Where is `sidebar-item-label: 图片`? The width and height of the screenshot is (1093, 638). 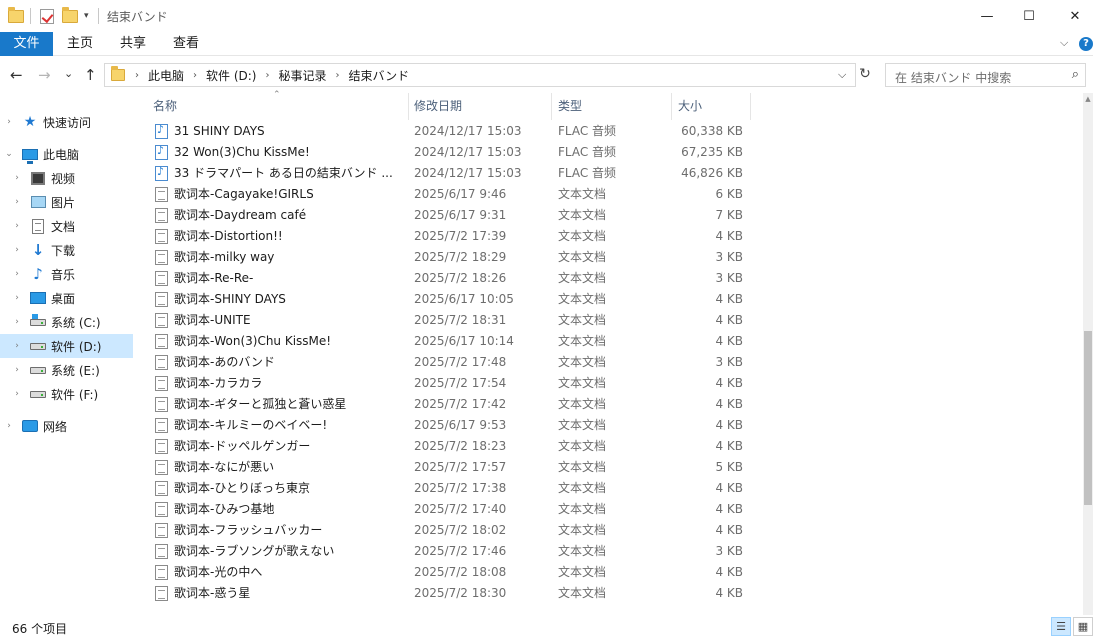
sidebar-item-label: 图片 is located at coordinates (63, 202).